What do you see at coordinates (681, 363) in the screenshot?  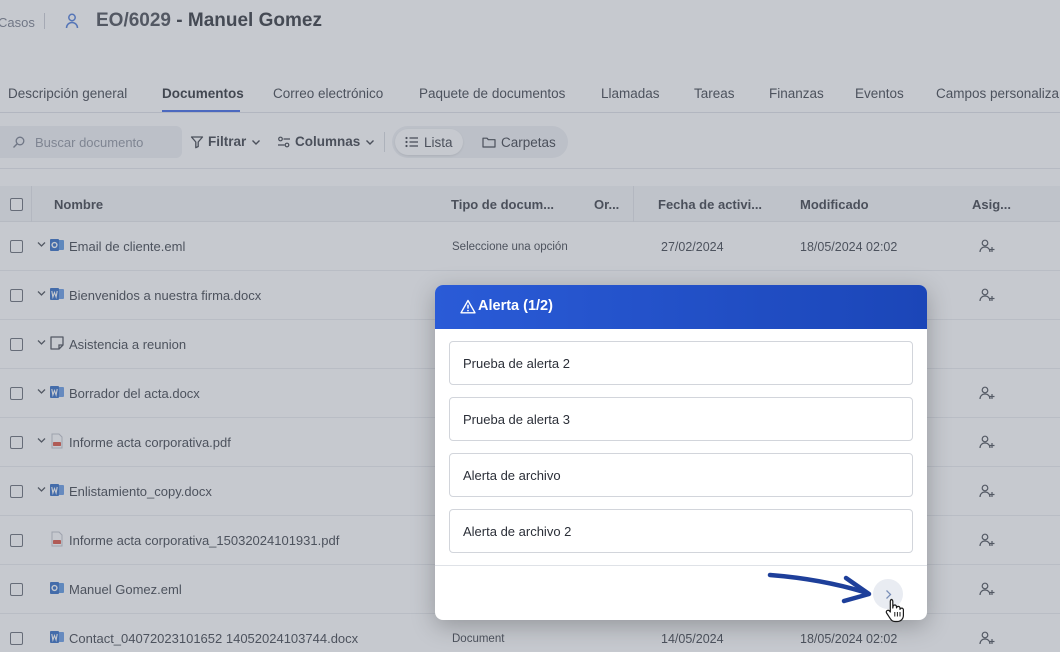 I see `alert-item: Prueba de alerta 2` at bounding box center [681, 363].